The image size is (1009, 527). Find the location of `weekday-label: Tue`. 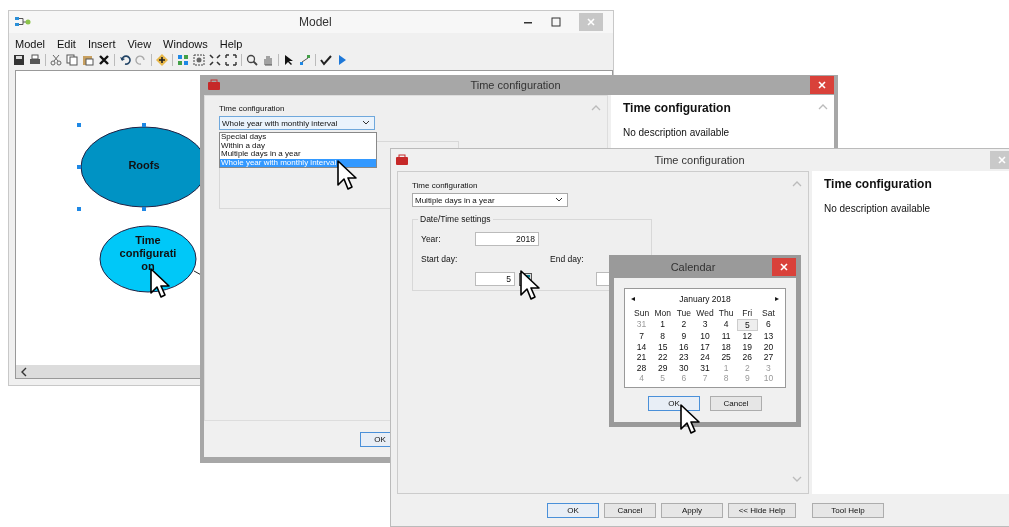

weekday-label: Tue is located at coordinates (683, 313).